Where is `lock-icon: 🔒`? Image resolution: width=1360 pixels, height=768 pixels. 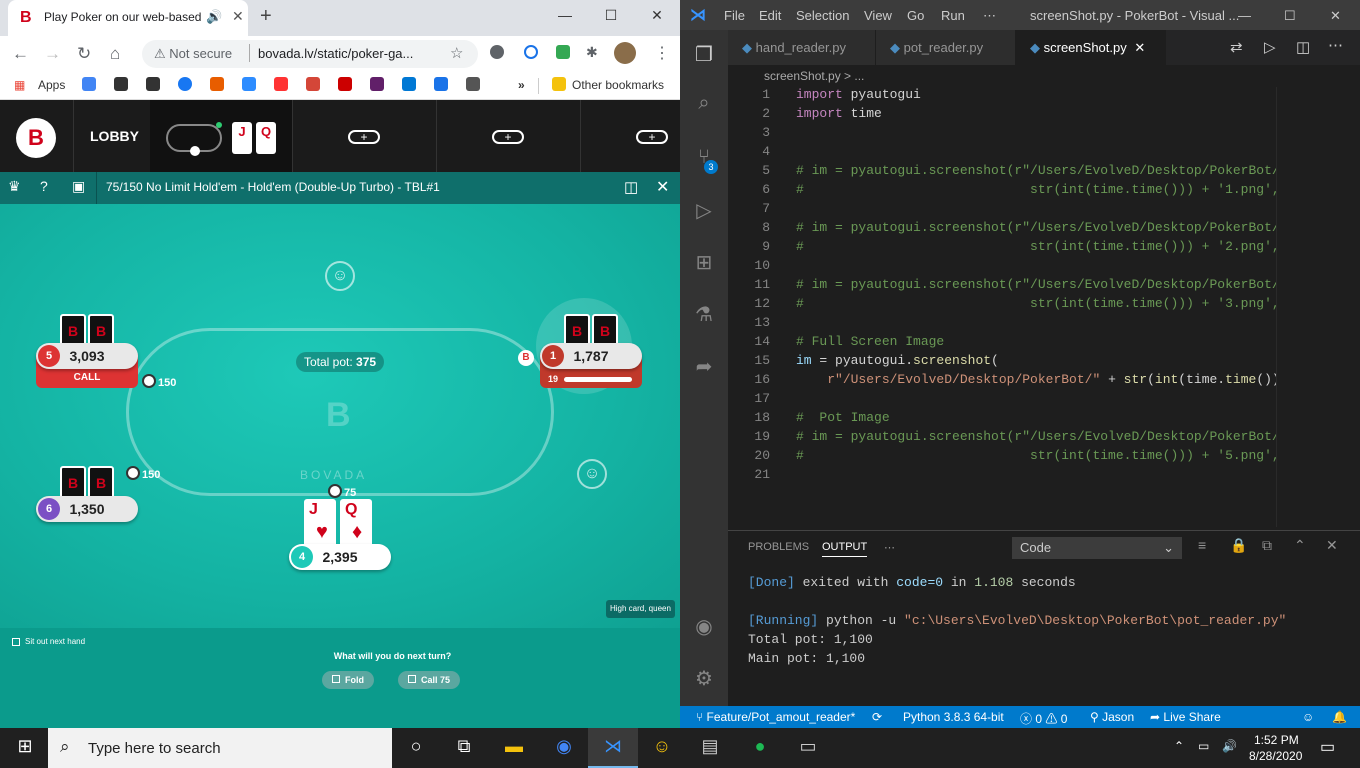
lock-icon: 🔒 is located at coordinates (1238, 545).